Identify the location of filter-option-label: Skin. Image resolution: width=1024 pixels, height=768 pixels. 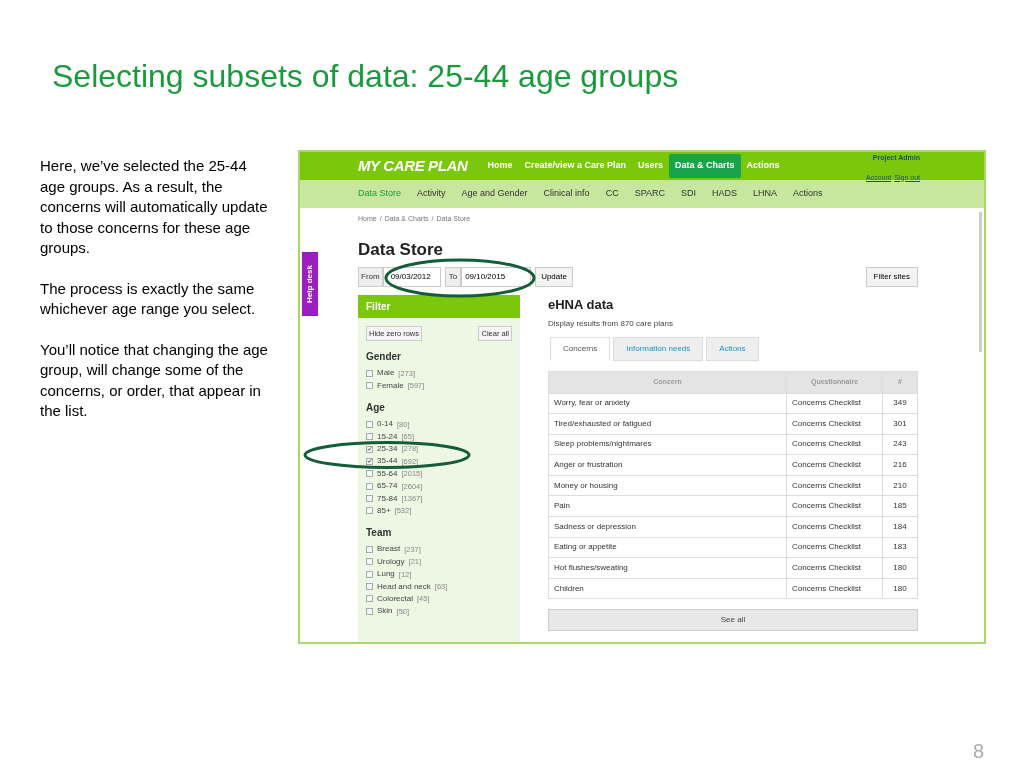
(385, 611).